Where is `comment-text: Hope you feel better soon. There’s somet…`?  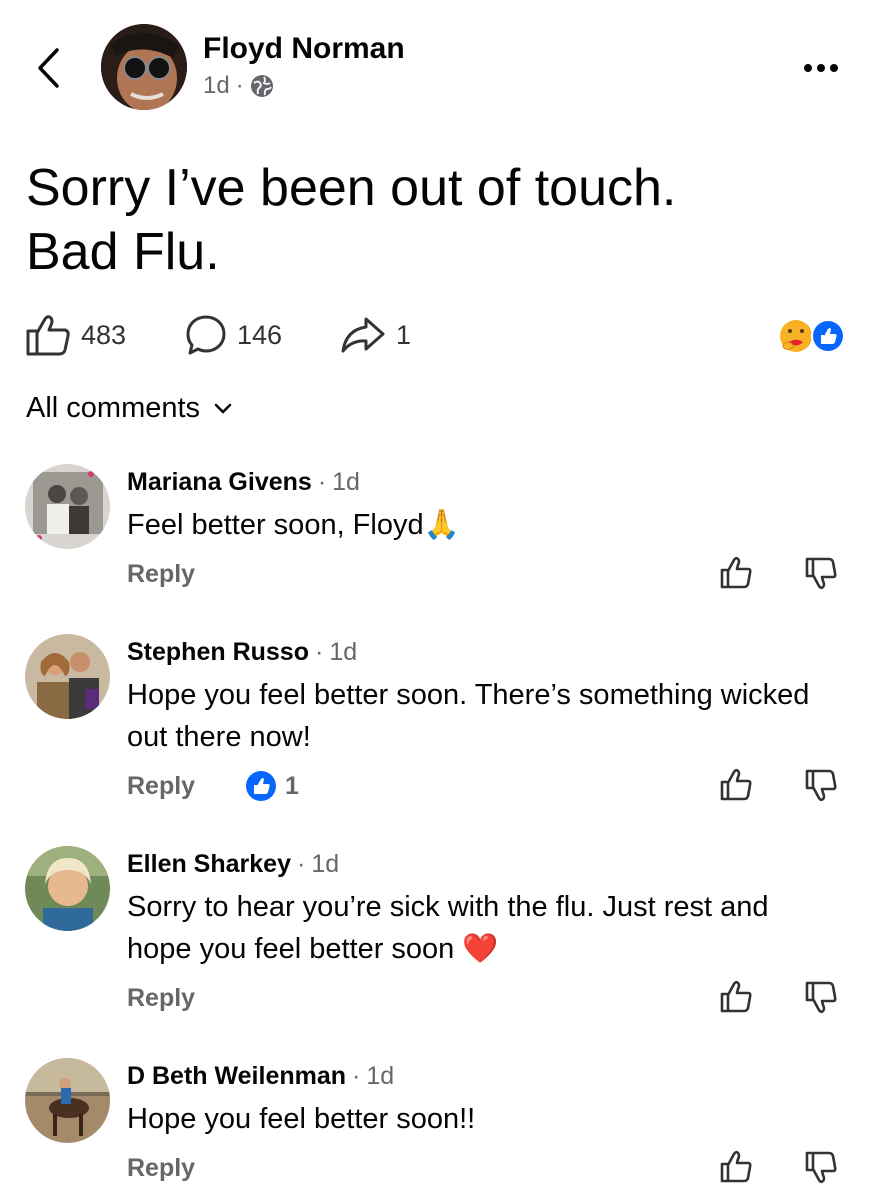
comment-text: Hope you feel better soon. There’s somet… is located at coordinates (468, 716).